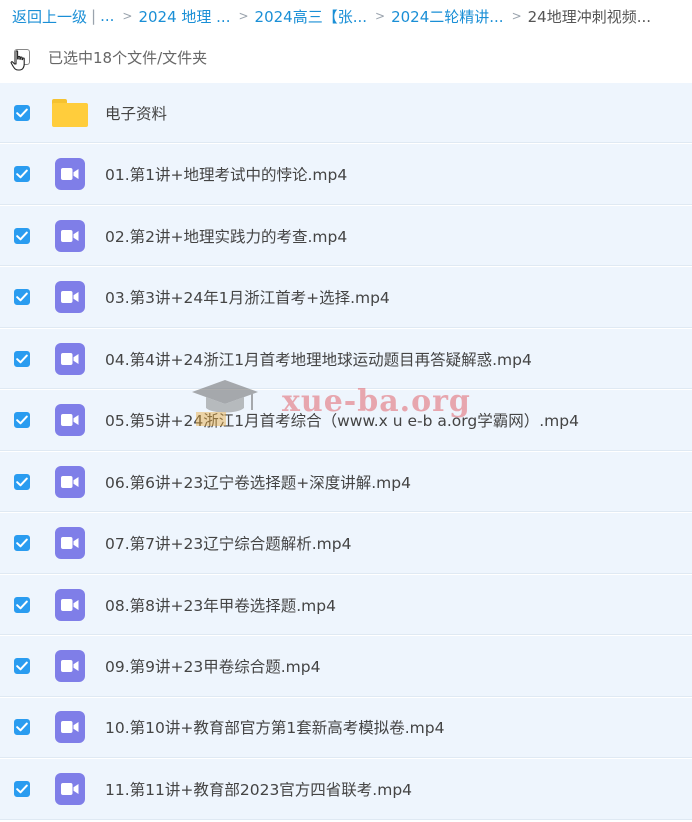 Image resolution: width=692 pixels, height=822 pixels. I want to click on file-row: 11.第11讲+教育部2023官方四省联考.mp4, so click(346, 789).